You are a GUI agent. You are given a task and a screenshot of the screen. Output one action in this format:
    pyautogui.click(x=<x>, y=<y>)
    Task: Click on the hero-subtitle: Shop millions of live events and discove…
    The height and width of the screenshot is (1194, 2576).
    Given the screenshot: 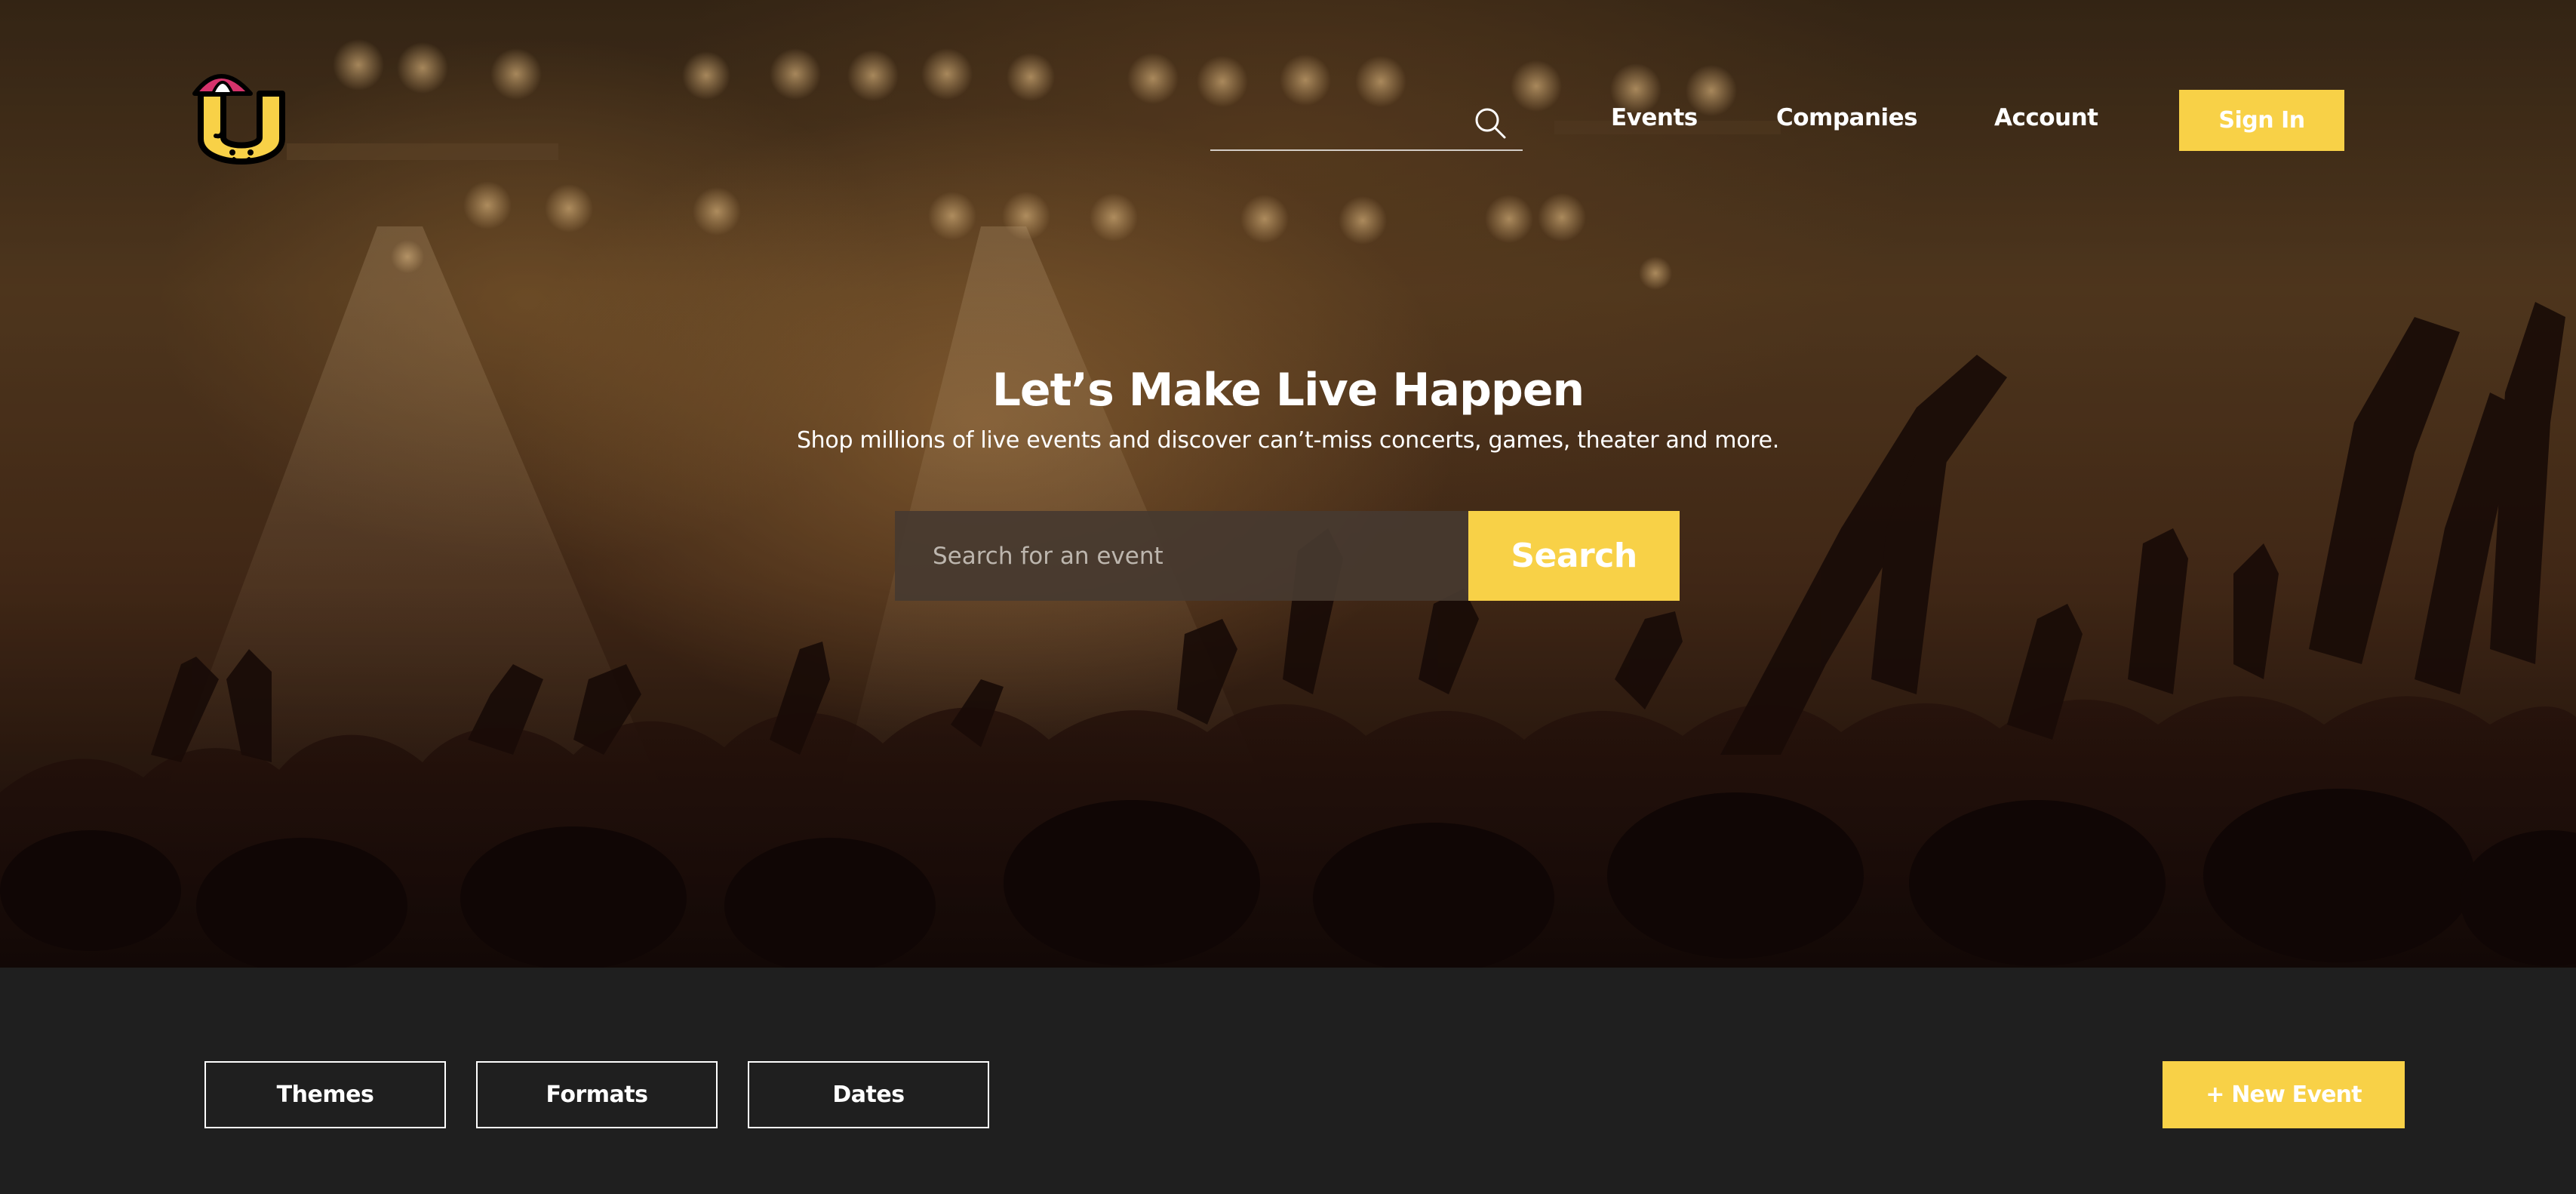 What is the action you would take?
    pyautogui.click(x=1288, y=440)
    